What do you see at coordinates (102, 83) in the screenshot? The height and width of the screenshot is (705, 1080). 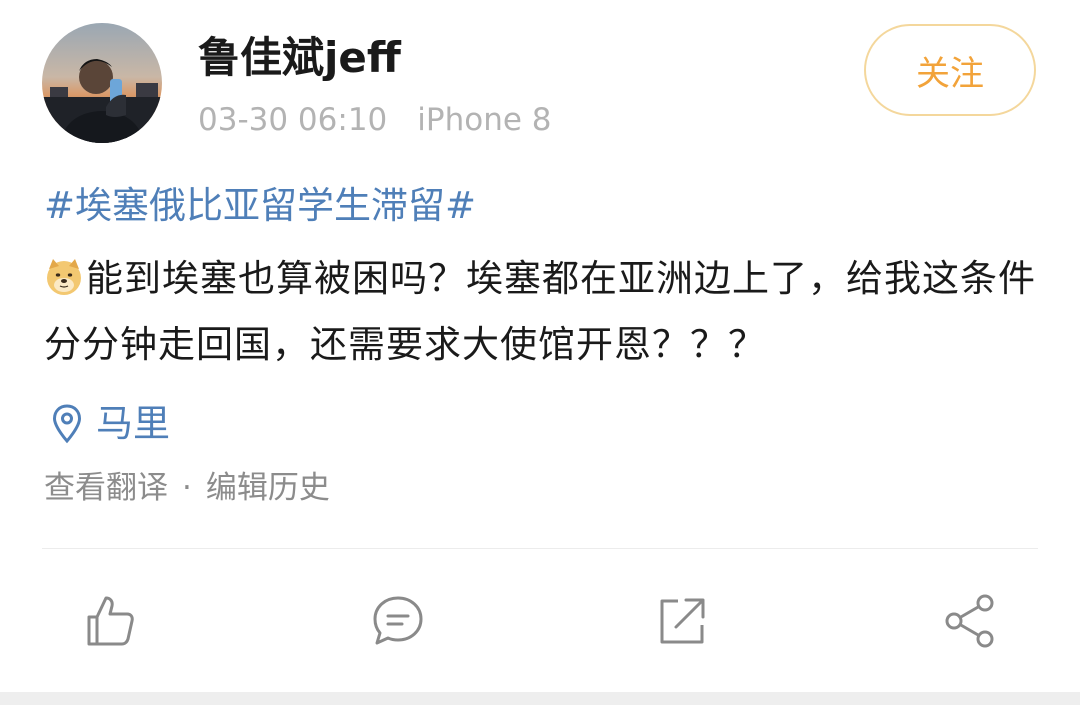 I see `avatar` at bounding box center [102, 83].